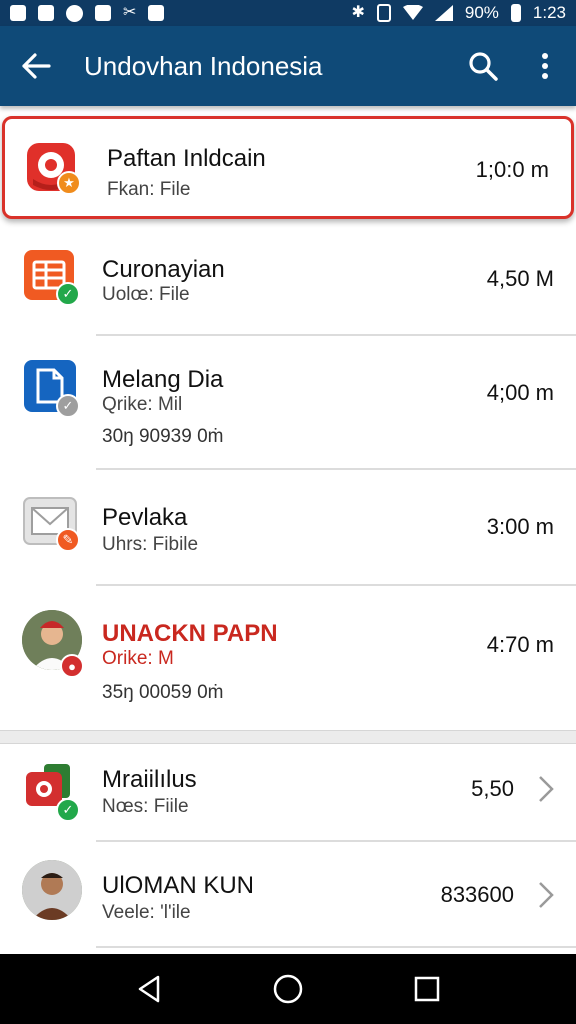 The width and height of the screenshot is (576, 1024). I want to click on back-button, so click(36, 66).